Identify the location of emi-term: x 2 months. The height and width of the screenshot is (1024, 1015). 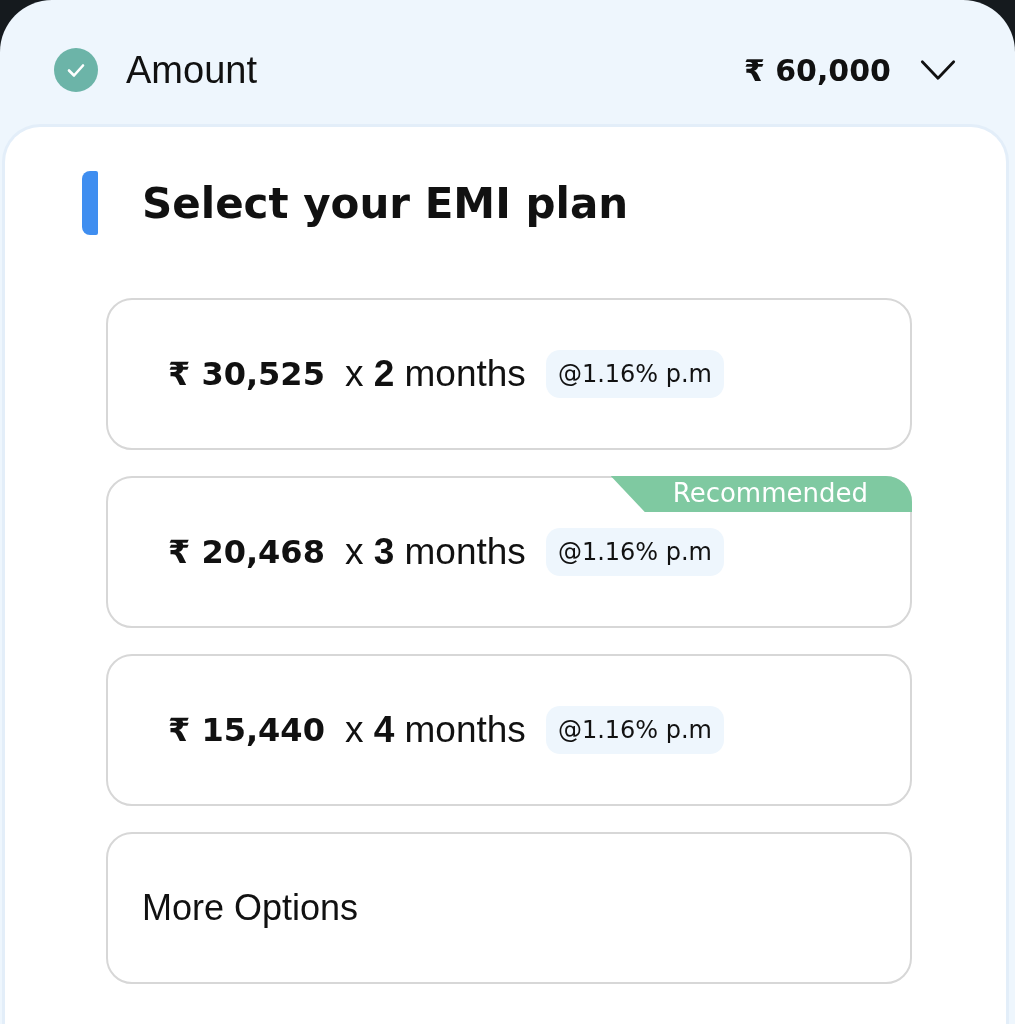
(435, 374).